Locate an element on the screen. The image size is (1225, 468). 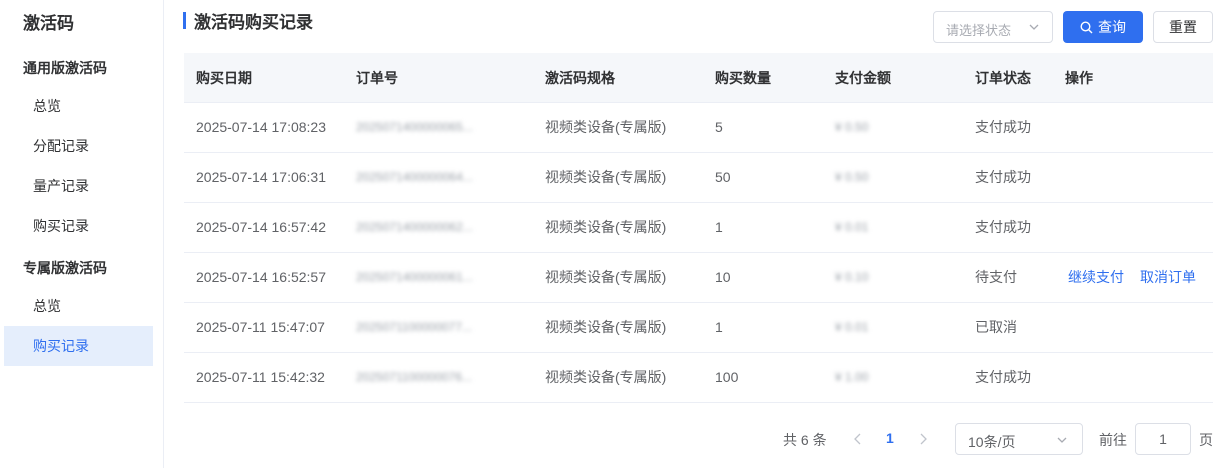
sidebar-group-exclusive: 专属版激活码 is located at coordinates (65, 268).